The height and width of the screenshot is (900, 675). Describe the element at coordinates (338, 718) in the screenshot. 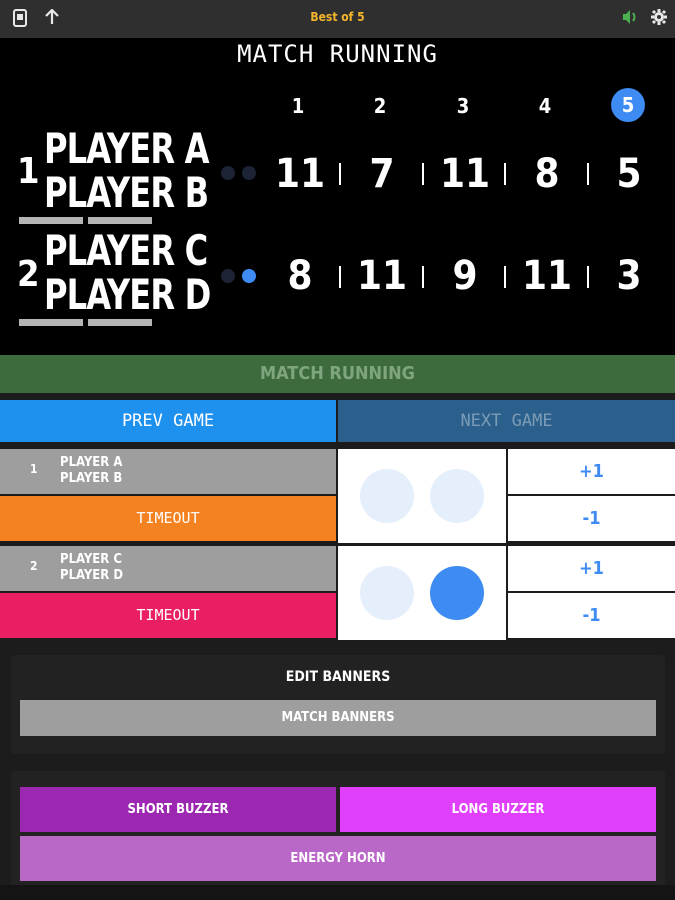

I see `match-banners-button: MATCH BANNERS` at that location.